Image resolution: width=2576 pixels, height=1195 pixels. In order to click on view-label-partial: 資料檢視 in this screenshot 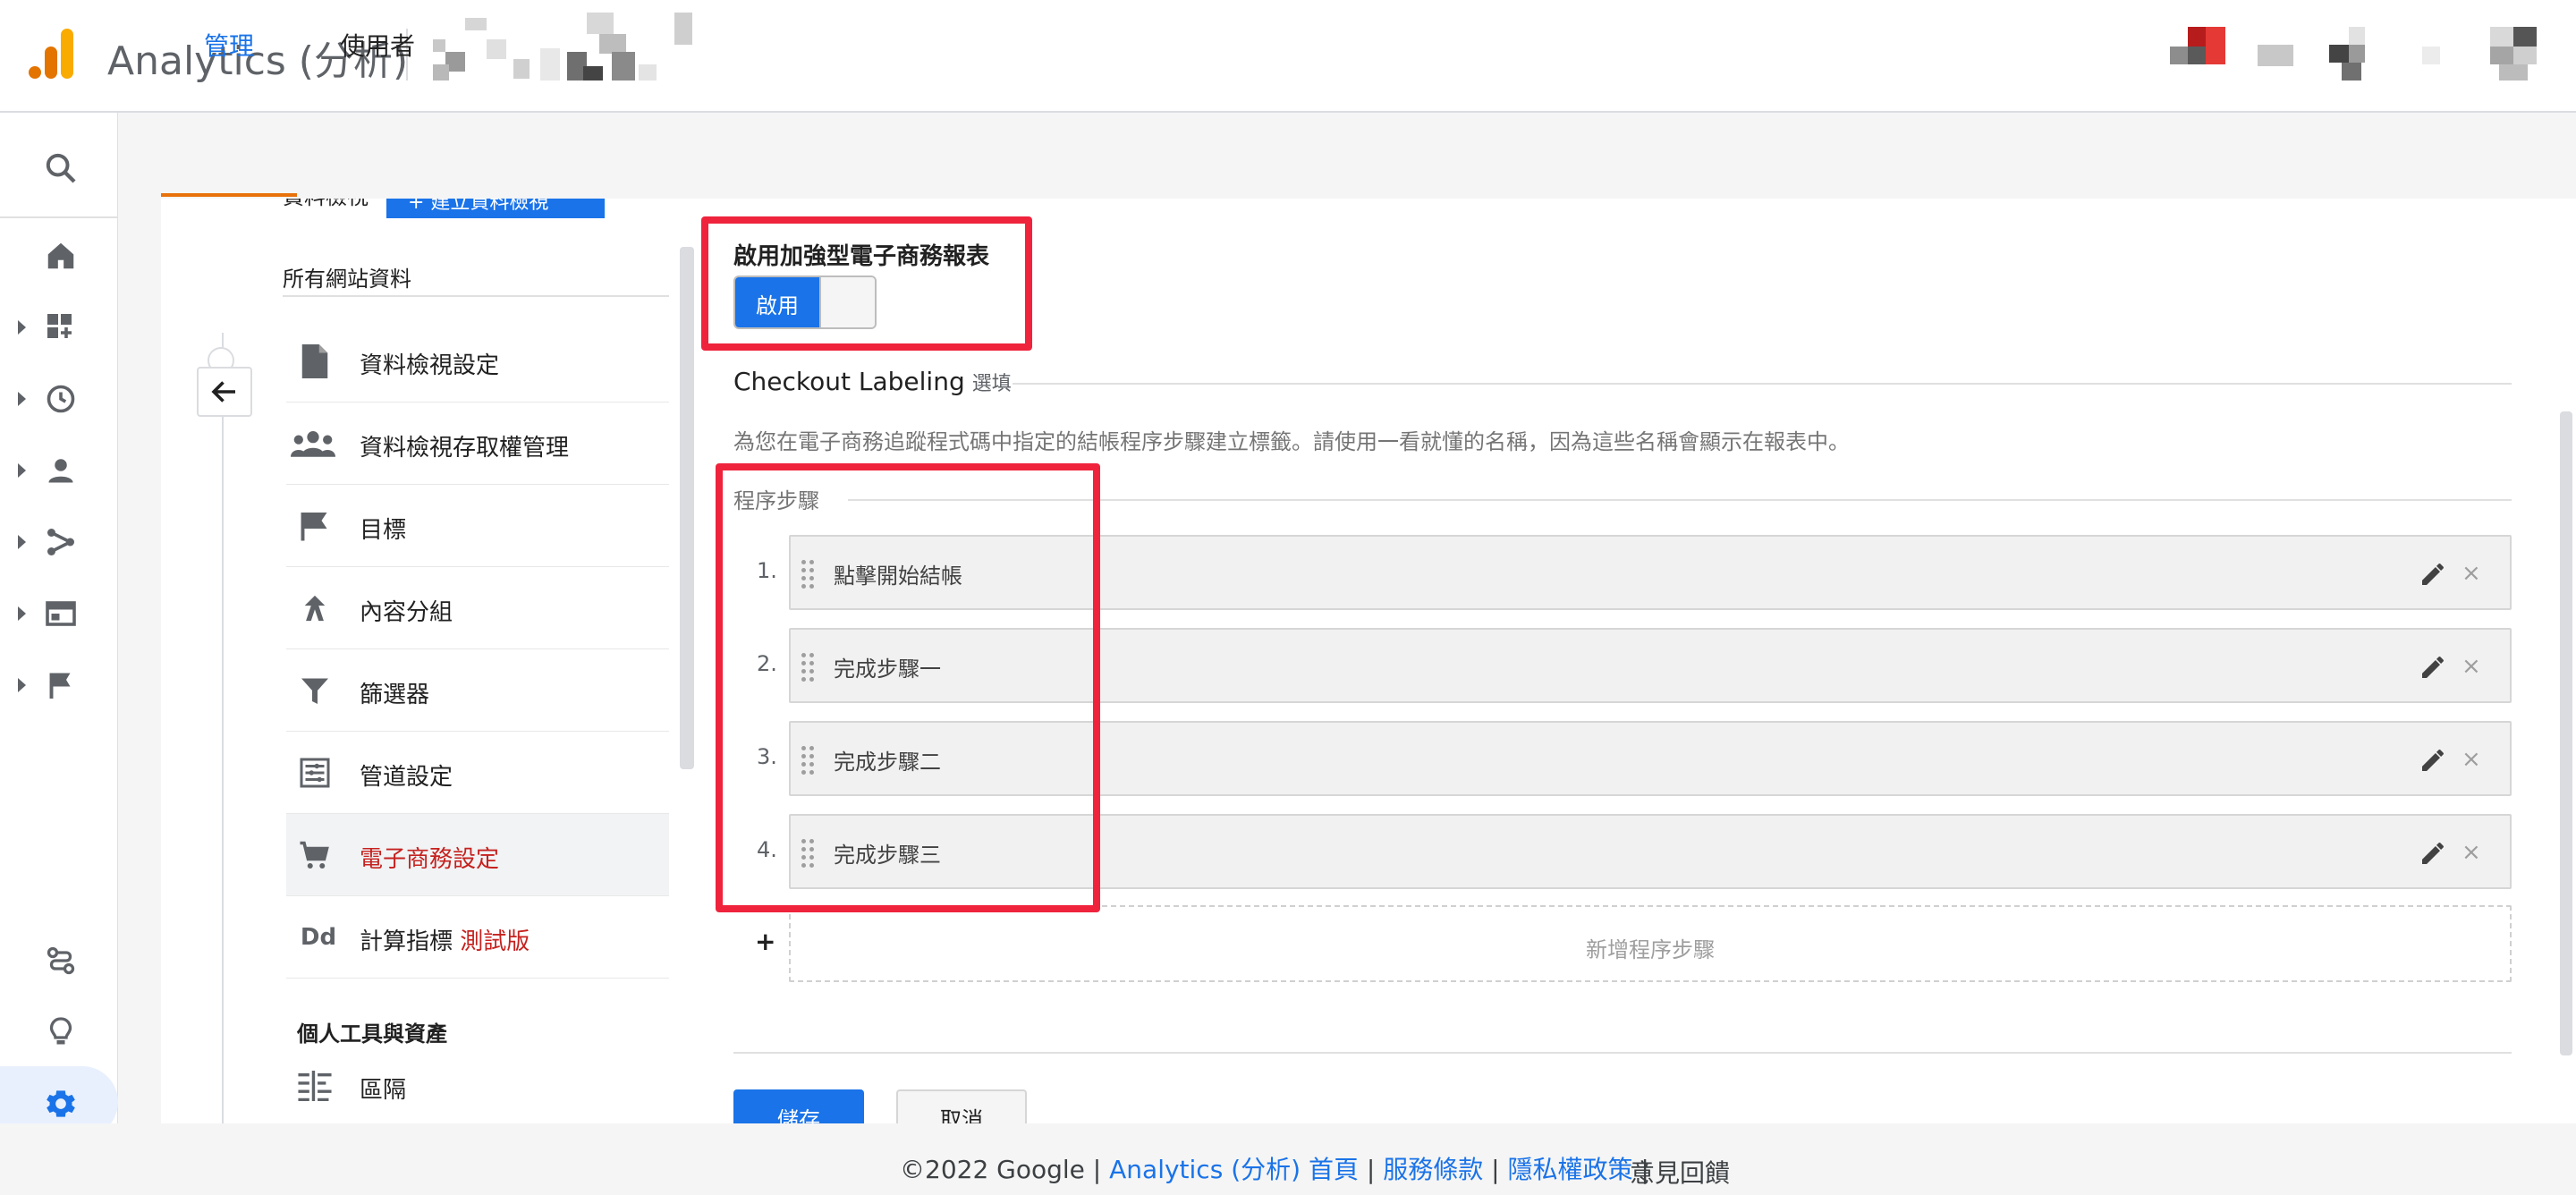, I will do `click(326, 204)`.